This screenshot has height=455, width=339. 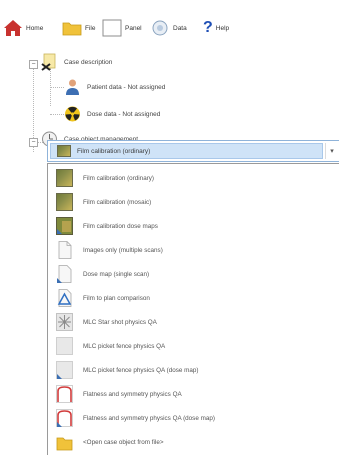 I want to click on dropdown-option: <Open case object from file>, so click(x=110, y=442).